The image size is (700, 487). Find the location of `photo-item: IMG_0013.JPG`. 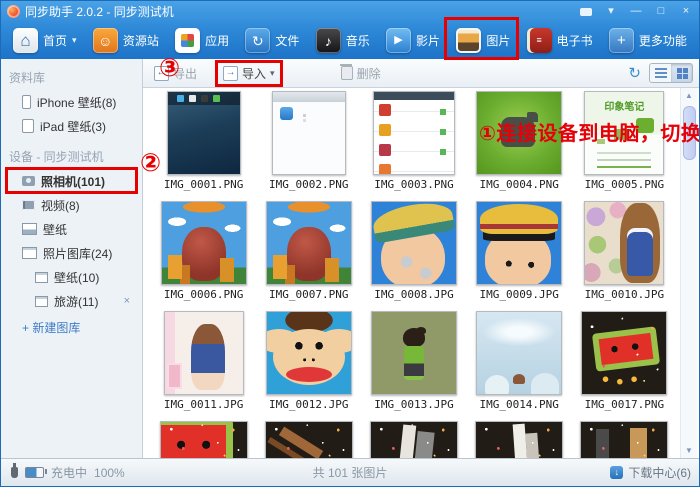

photo-item: IMG_0013.JPG is located at coordinates (413, 366).